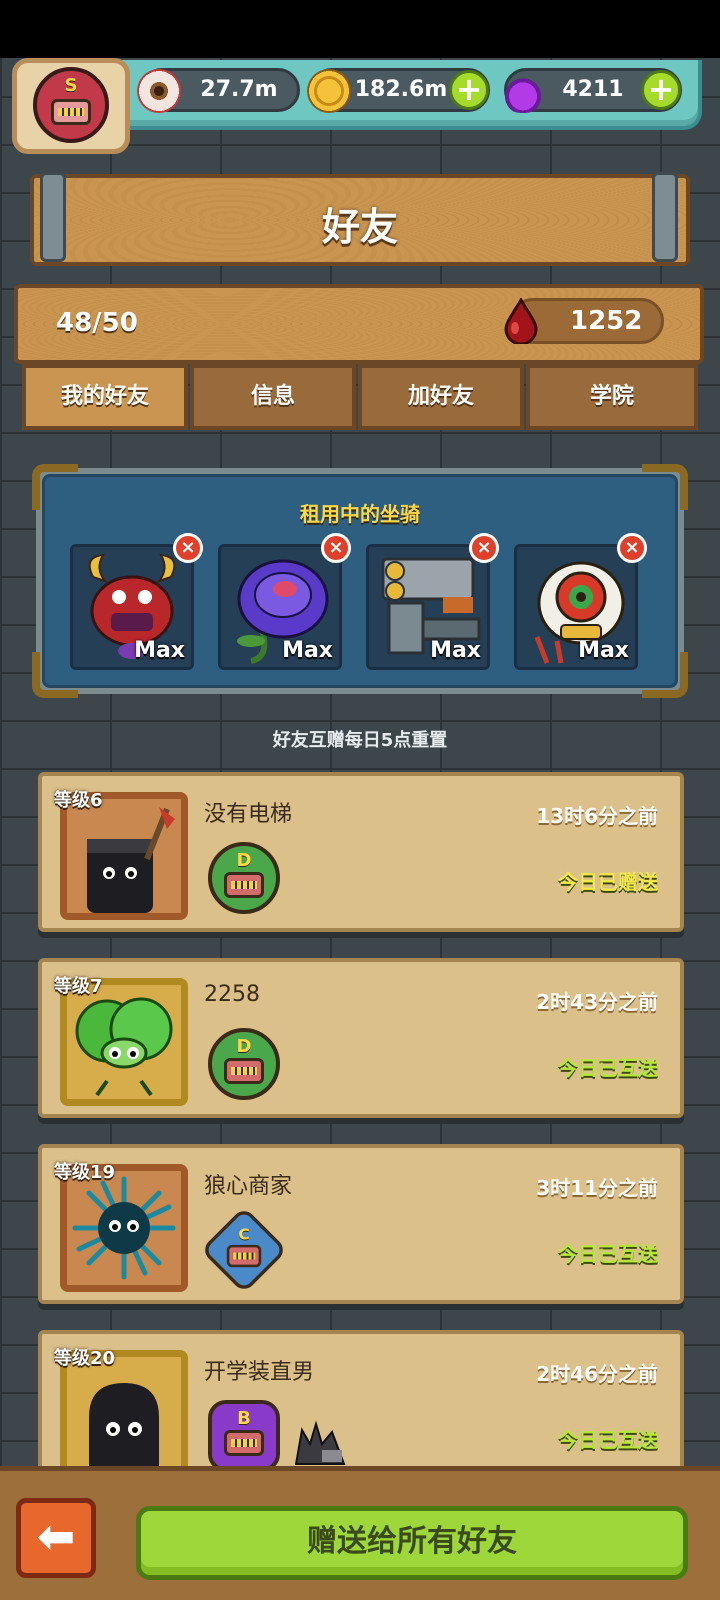 This screenshot has width=720, height=1600. What do you see at coordinates (124, 1228) in the screenshot?
I see `blue-spiky-ball-icon` at bounding box center [124, 1228].